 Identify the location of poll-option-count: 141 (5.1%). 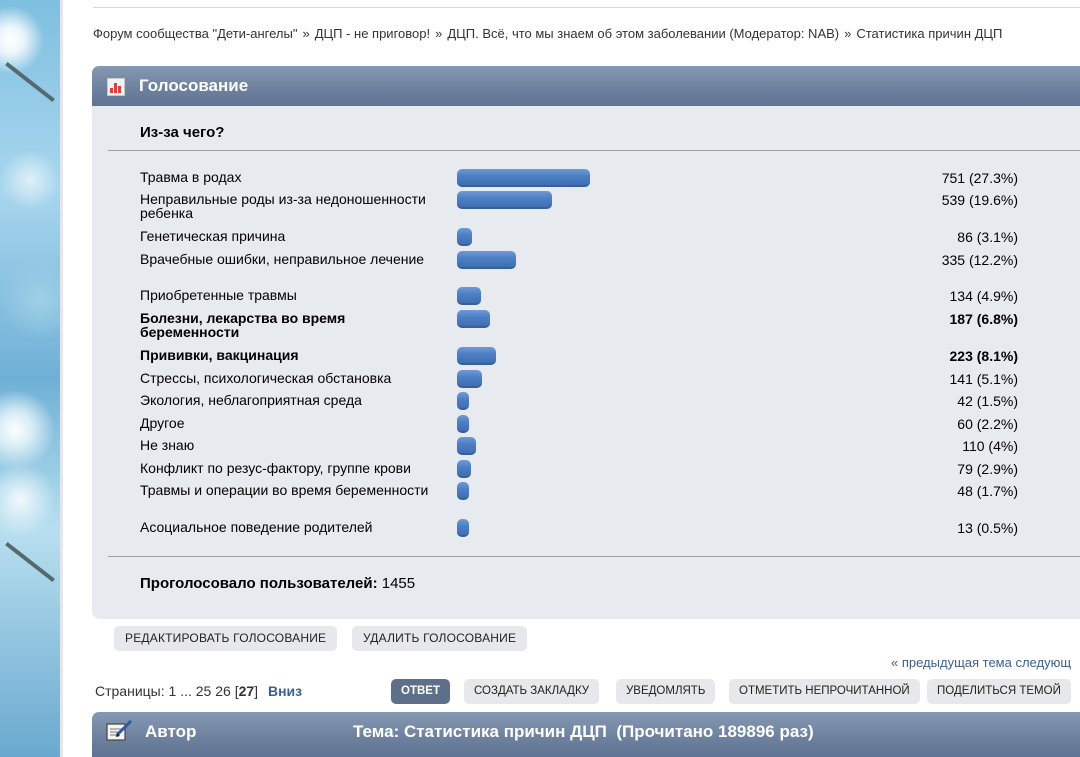
(983, 379).